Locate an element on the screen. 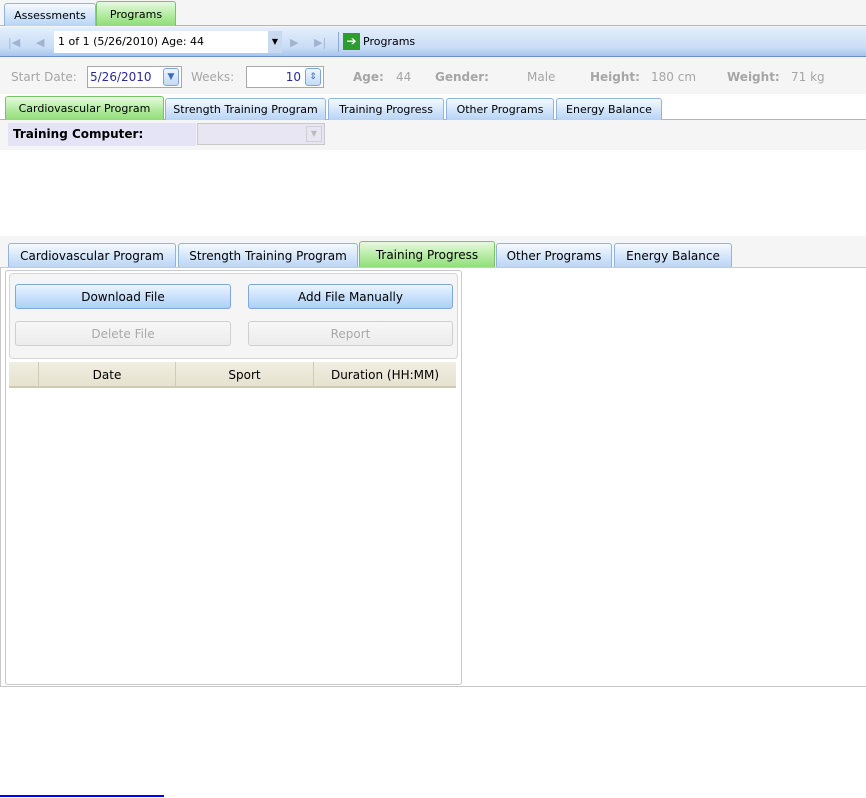  grid-header: Date Sport Duration (HH:MM) is located at coordinates (232, 375).